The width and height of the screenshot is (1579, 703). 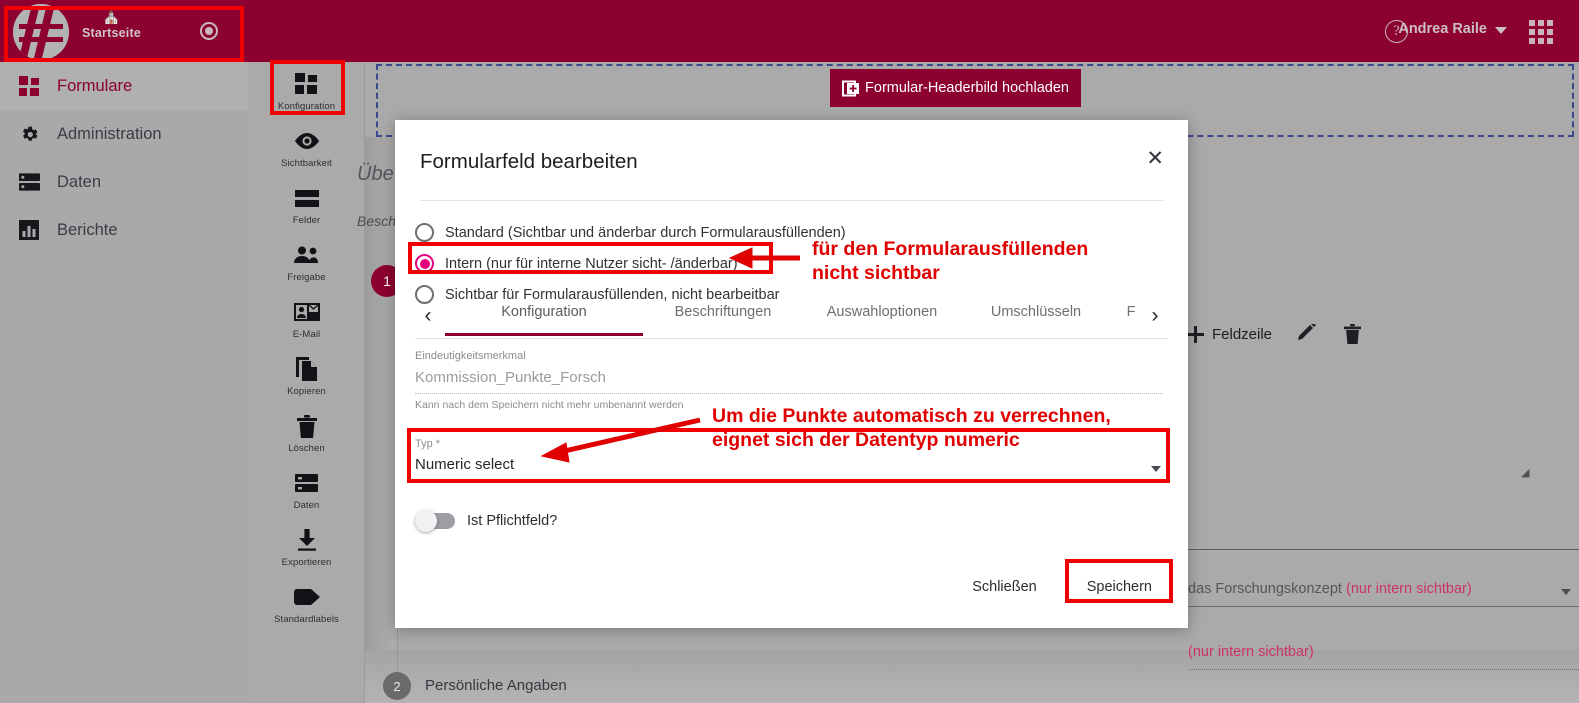 What do you see at coordinates (124, 382) in the screenshot?
I see `sidebar-nav: Formulare Administration Daten Berichte` at bounding box center [124, 382].